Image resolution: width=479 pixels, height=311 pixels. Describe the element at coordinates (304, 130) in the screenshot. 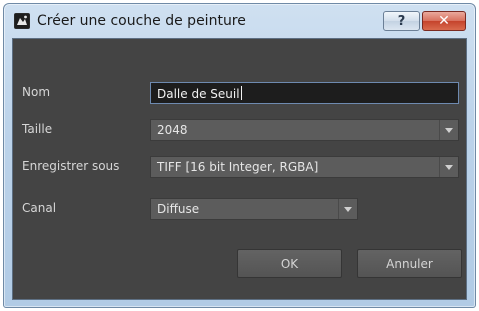

I see `size-select: 2048` at that location.